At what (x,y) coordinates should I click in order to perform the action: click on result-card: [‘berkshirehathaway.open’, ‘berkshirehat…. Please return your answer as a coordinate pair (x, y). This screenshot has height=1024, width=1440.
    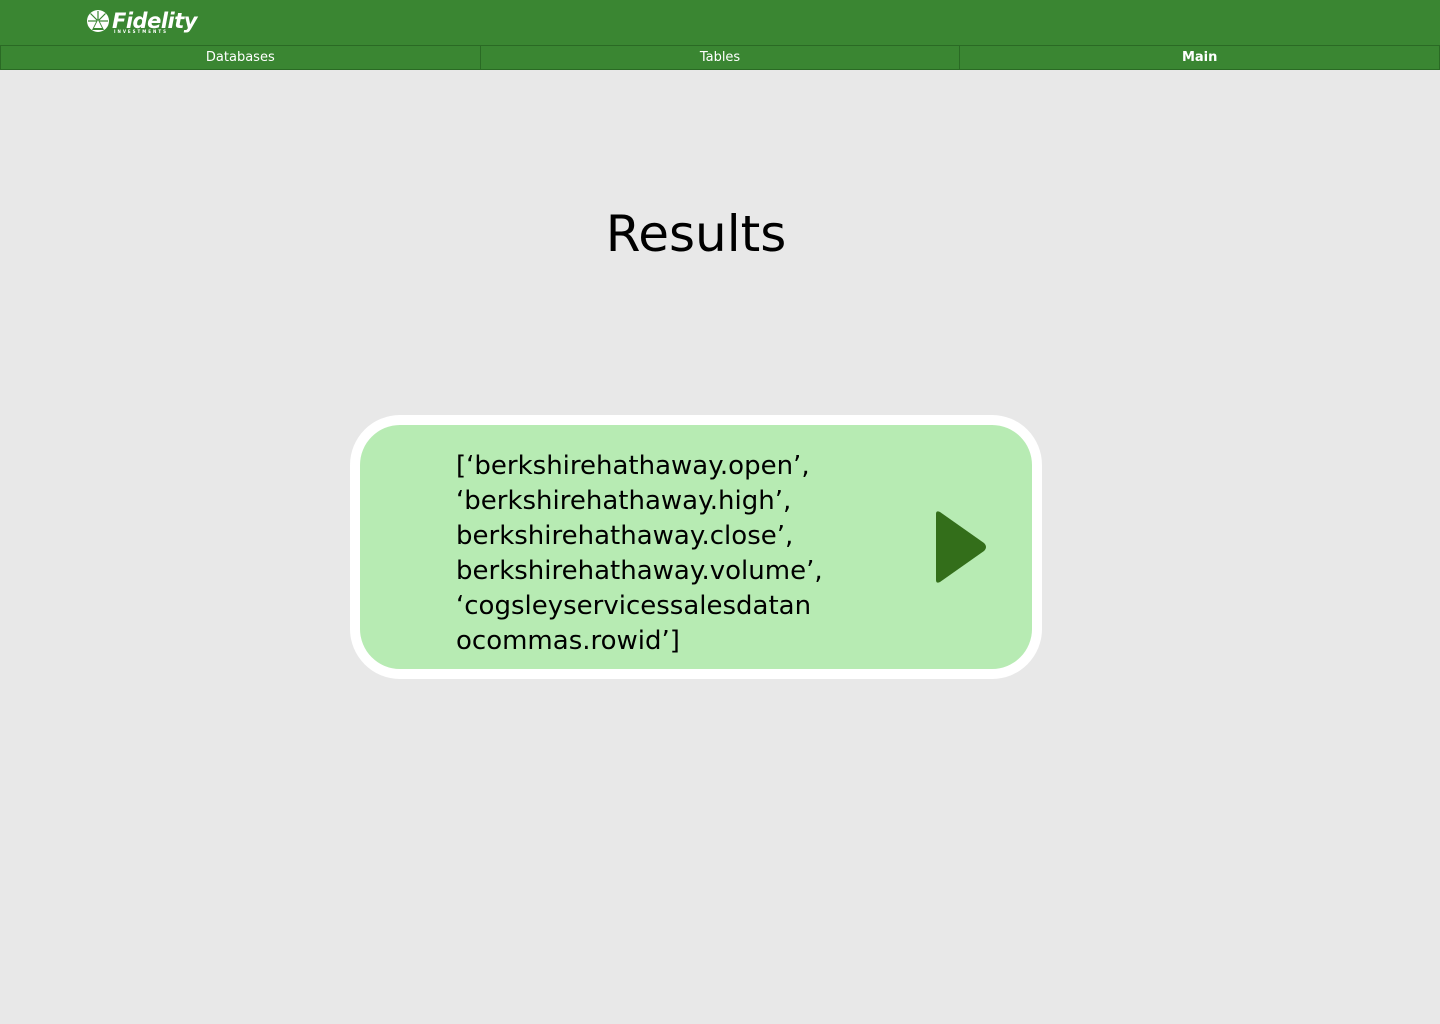
    Looking at the image, I should click on (696, 547).